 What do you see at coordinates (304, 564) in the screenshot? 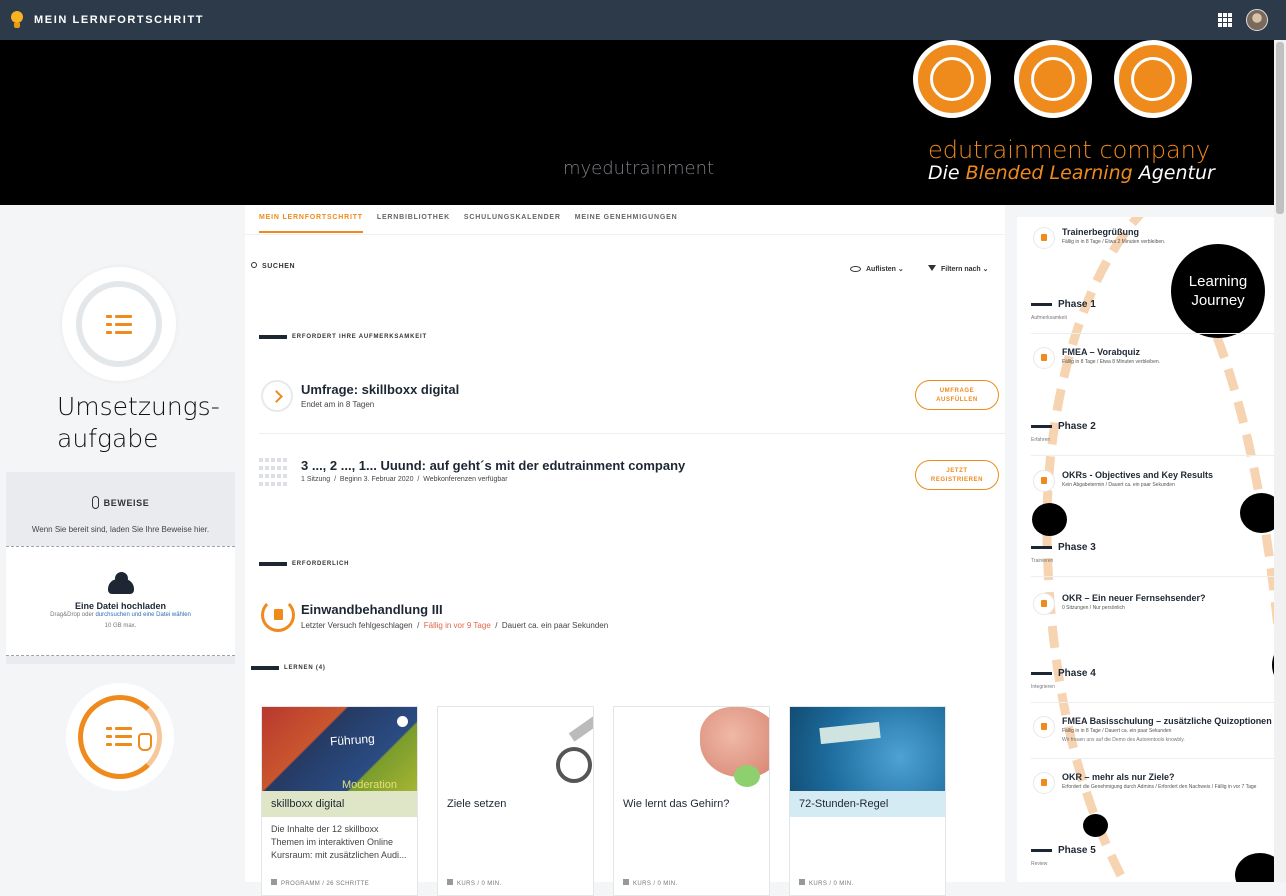
I see `section-required: ERFORDERLICH` at bounding box center [304, 564].